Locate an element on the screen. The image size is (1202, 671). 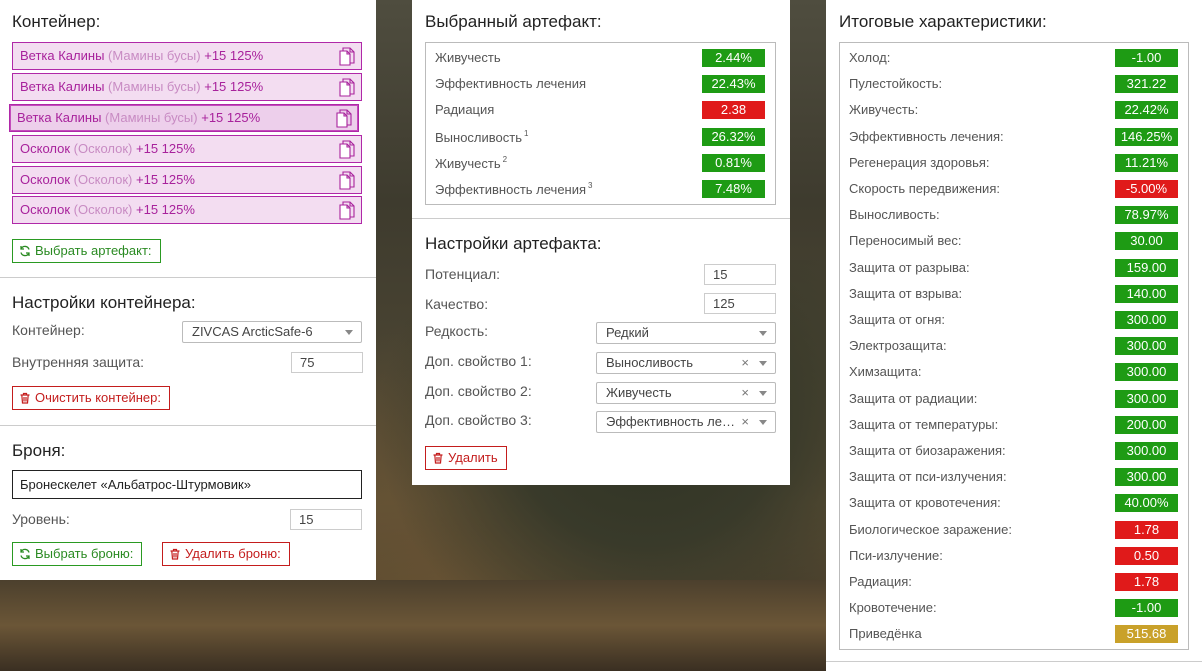
stat-name: Переносимый вес: is located at coordinates (905, 240).